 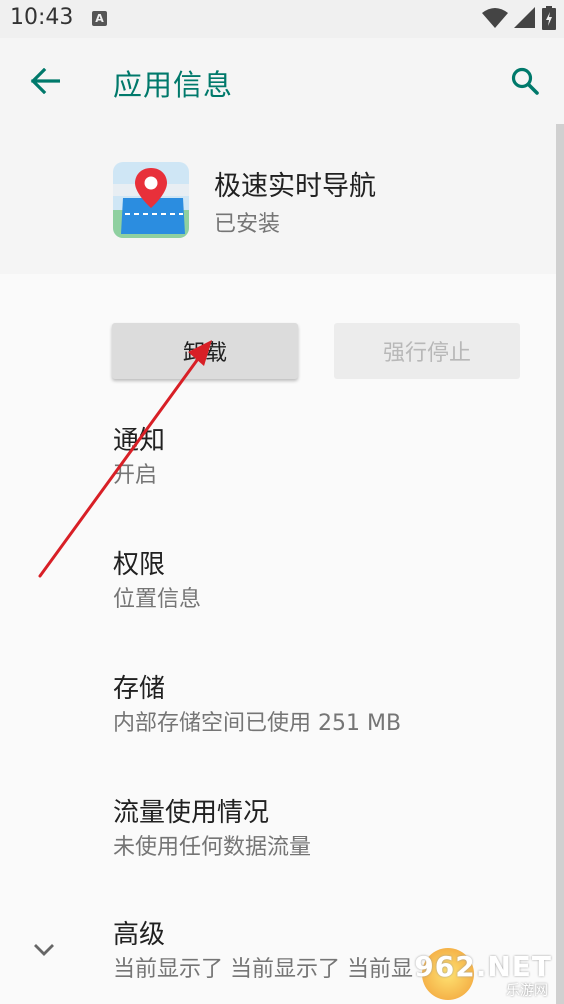 What do you see at coordinates (99, 18) in the screenshot?
I see `notification-icon: A` at bounding box center [99, 18].